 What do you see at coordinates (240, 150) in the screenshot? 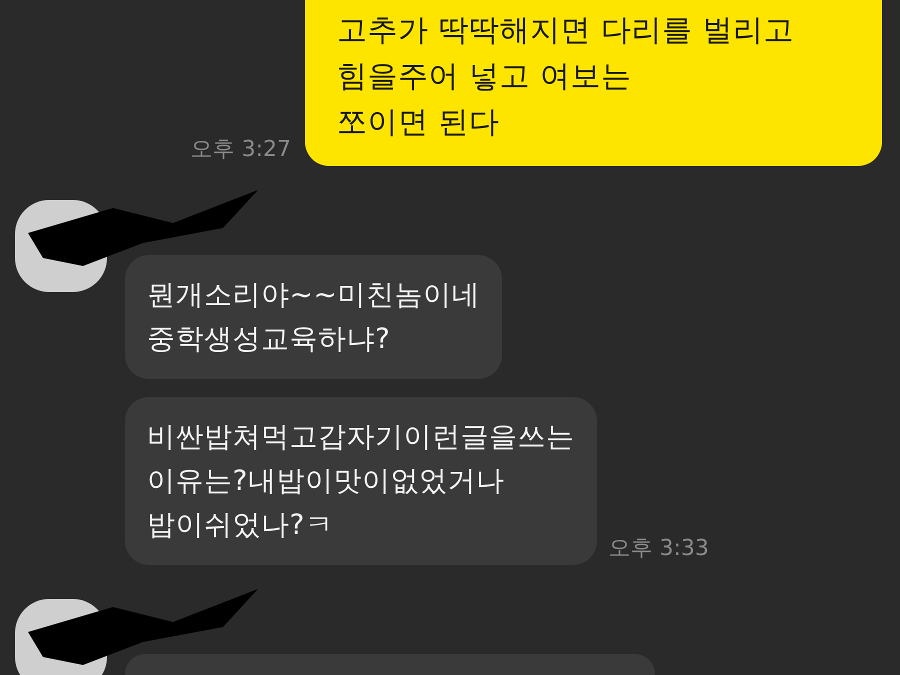
I see `message-time: 오후 3:27` at bounding box center [240, 150].